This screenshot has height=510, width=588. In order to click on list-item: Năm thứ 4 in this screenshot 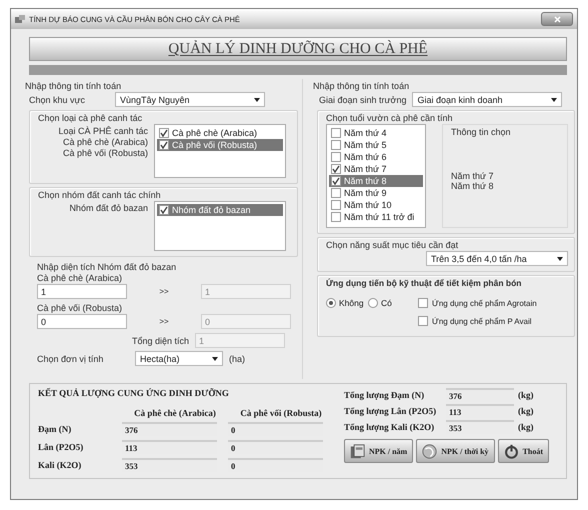, I will do `click(376, 133)`.